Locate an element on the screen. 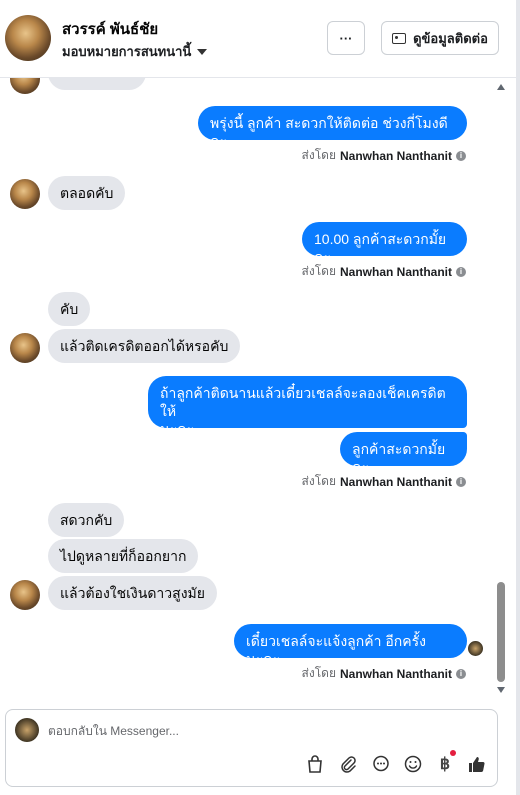 Image resolution: width=520 pixels, height=795 pixels. reply-input is located at coordinates (248, 731).